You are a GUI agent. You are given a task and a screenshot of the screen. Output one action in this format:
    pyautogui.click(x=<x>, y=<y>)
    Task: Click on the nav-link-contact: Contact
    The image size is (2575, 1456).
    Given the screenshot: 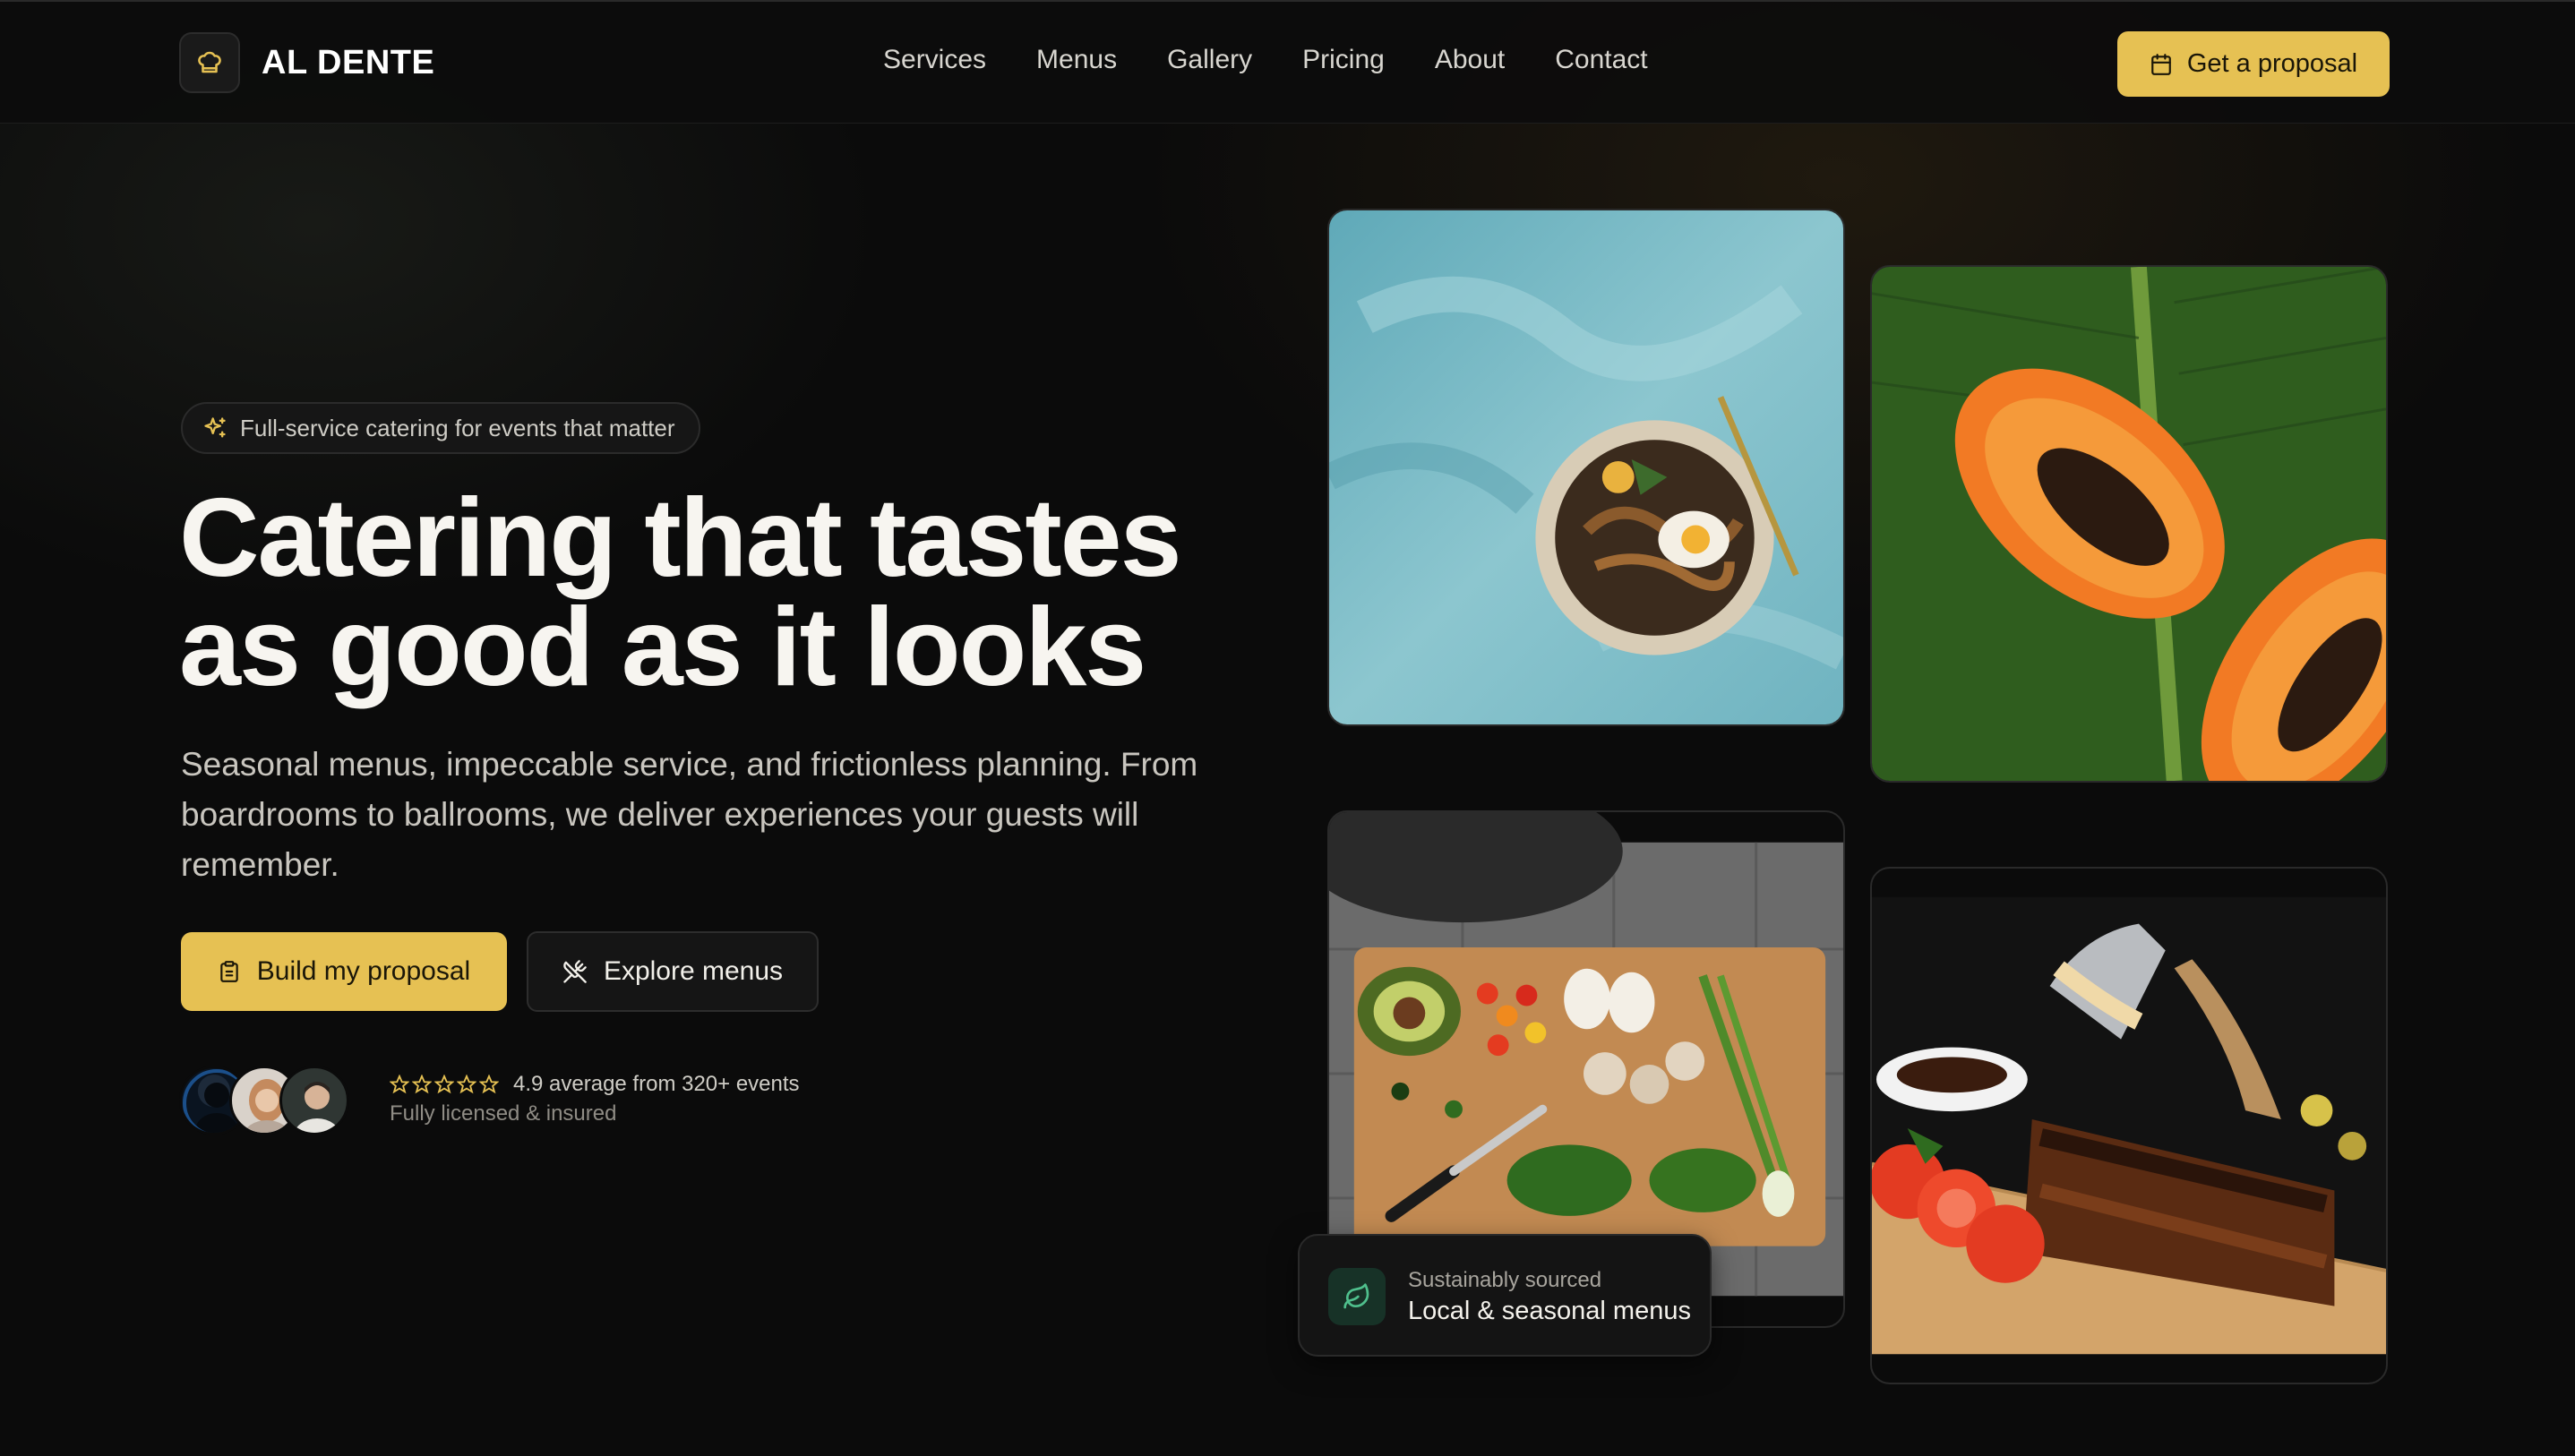 What is the action you would take?
    pyautogui.click(x=1601, y=60)
    